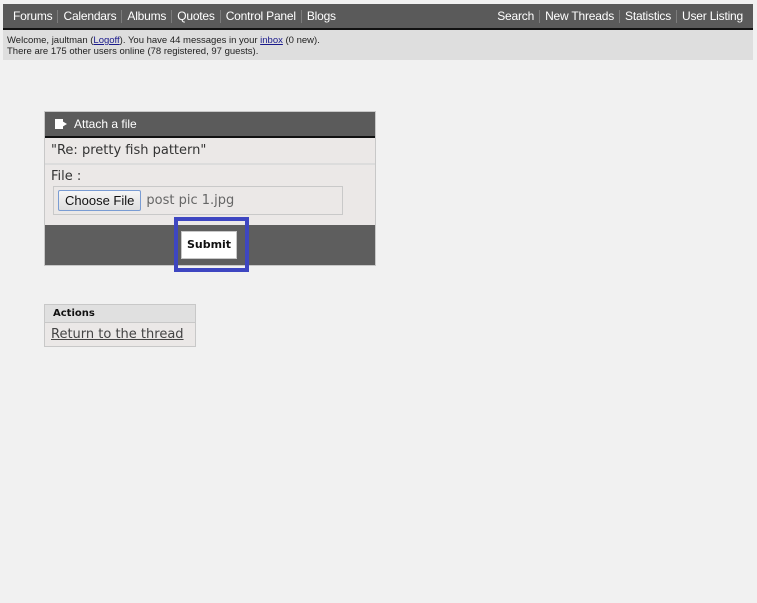 This screenshot has height=603, width=757. What do you see at coordinates (120, 314) in the screenshot?
I see `actions-header: Actions` at bounding box center [120, 314].